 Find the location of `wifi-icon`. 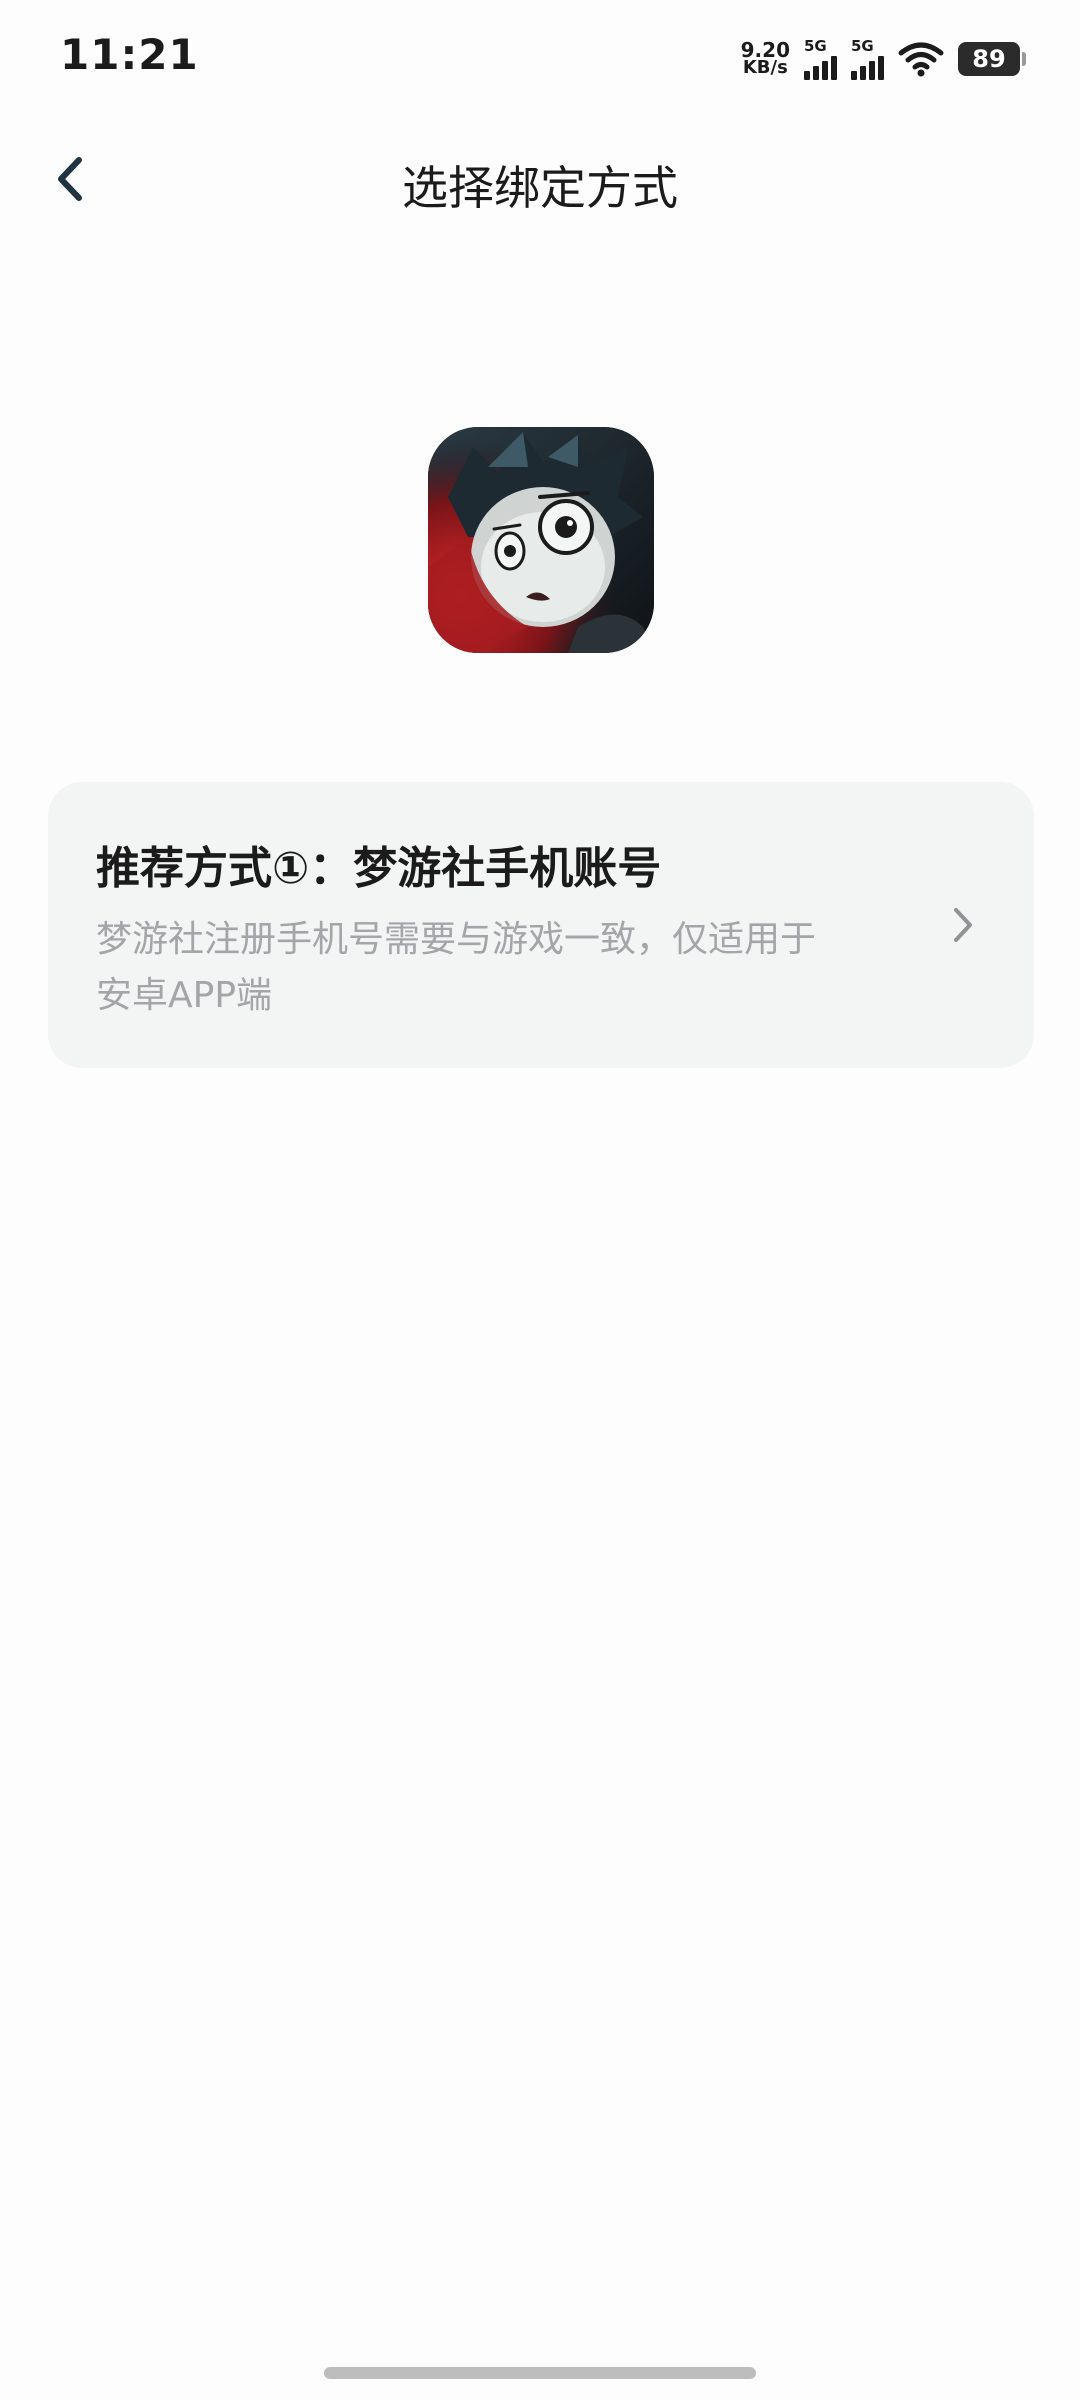

wifi-icon is located at coordinates (921, 59).